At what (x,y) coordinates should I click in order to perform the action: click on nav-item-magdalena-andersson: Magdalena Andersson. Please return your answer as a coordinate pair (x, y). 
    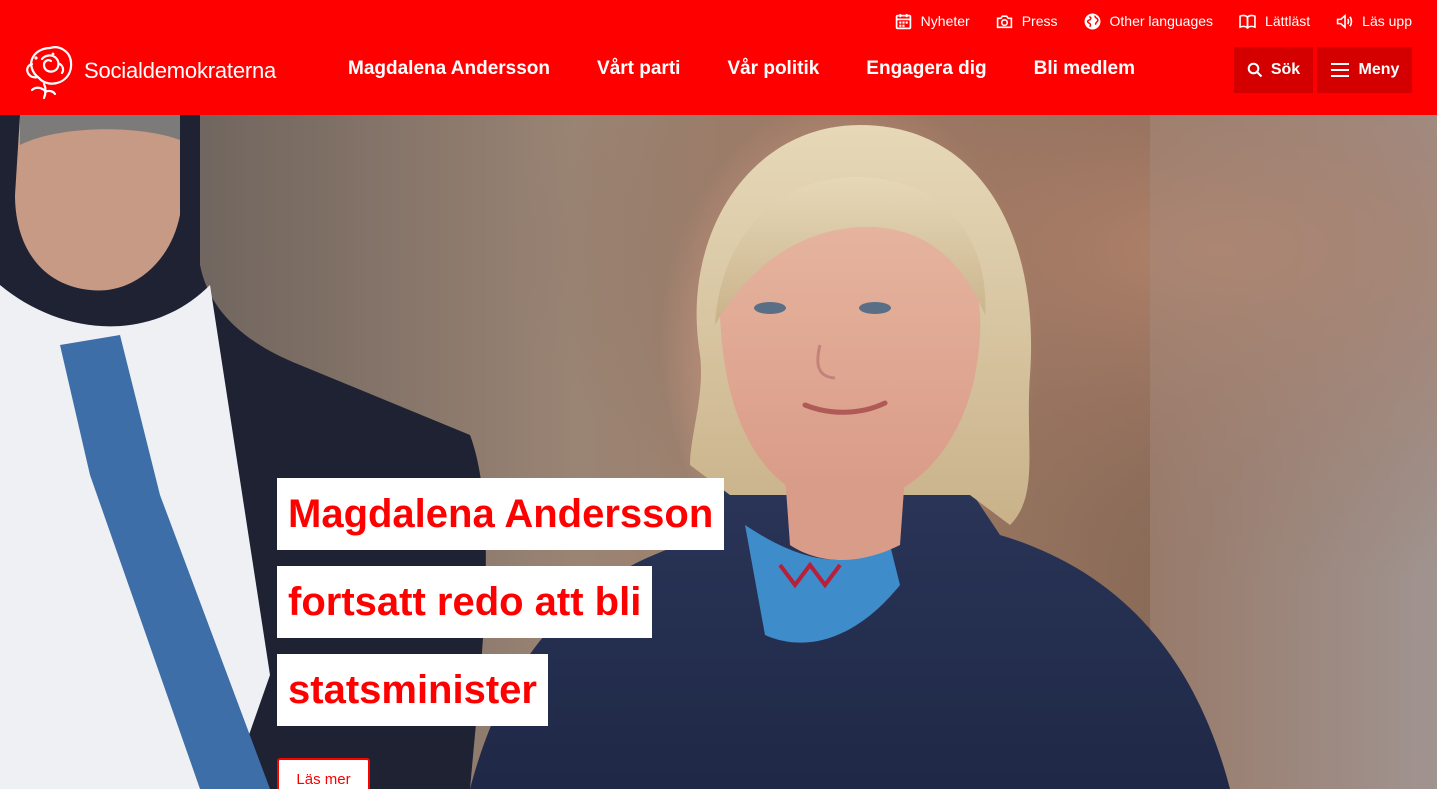
    Looking at the image, I should click on (449, 69).